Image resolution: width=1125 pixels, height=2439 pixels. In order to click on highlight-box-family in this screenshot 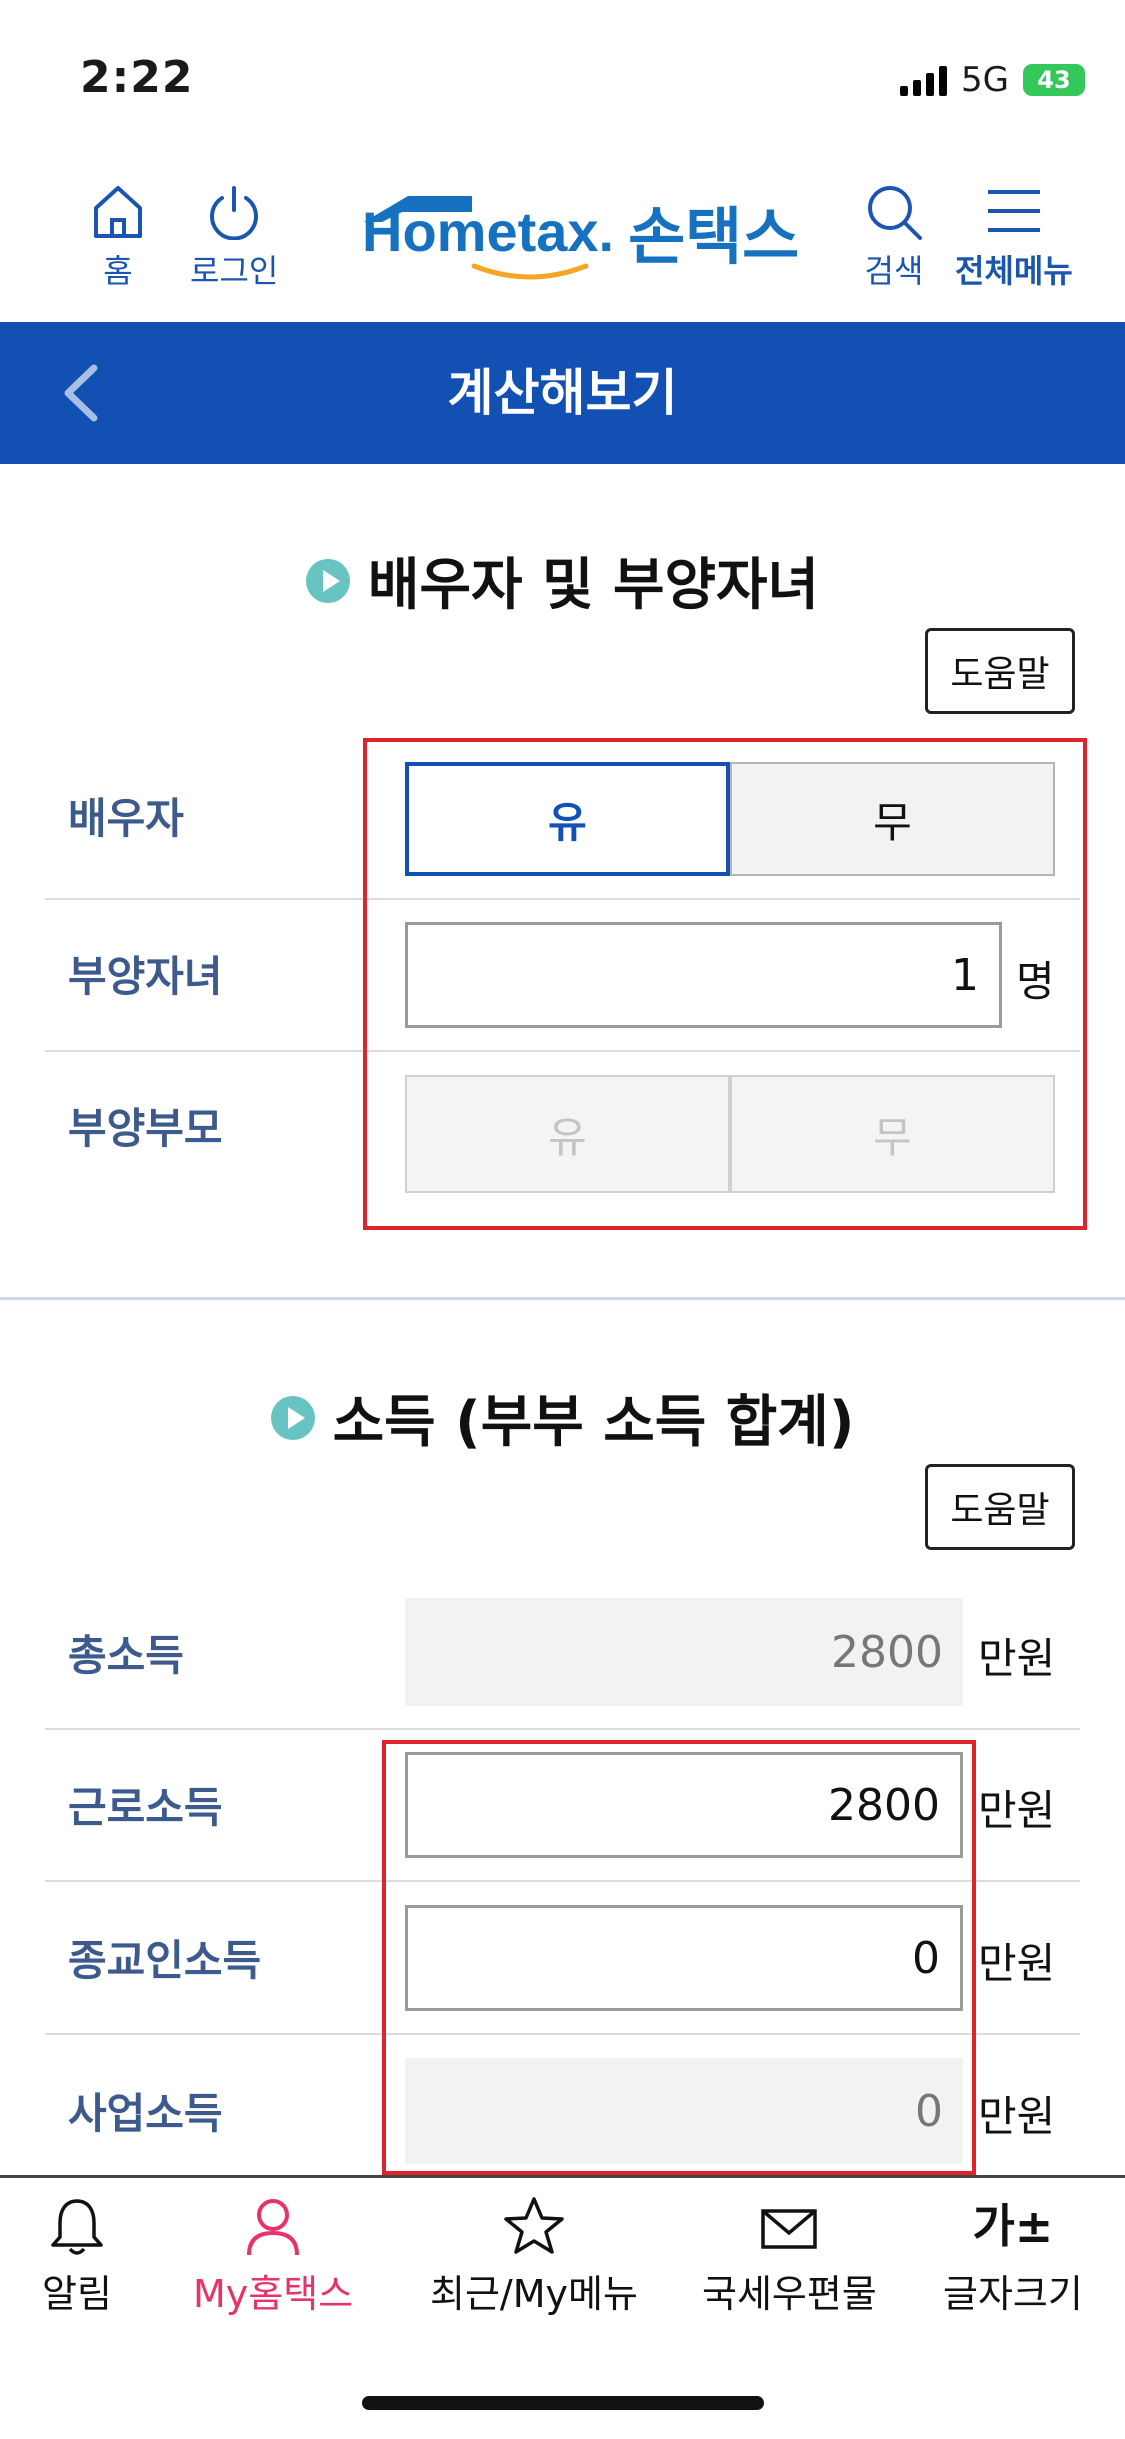, I will do `click(725, 984)`.